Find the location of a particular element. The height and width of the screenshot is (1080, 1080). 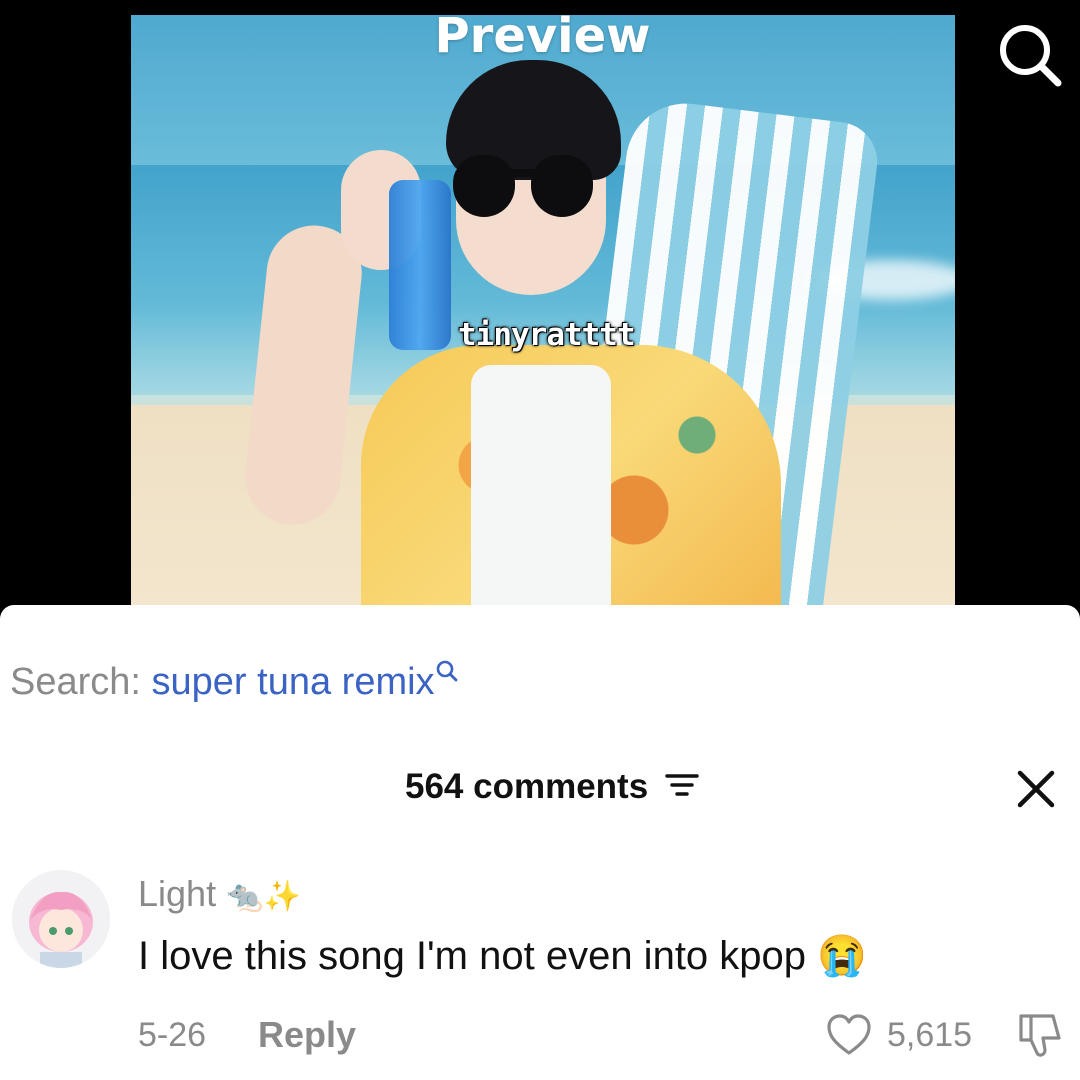

like-button is located at coordinates (849, 1035).